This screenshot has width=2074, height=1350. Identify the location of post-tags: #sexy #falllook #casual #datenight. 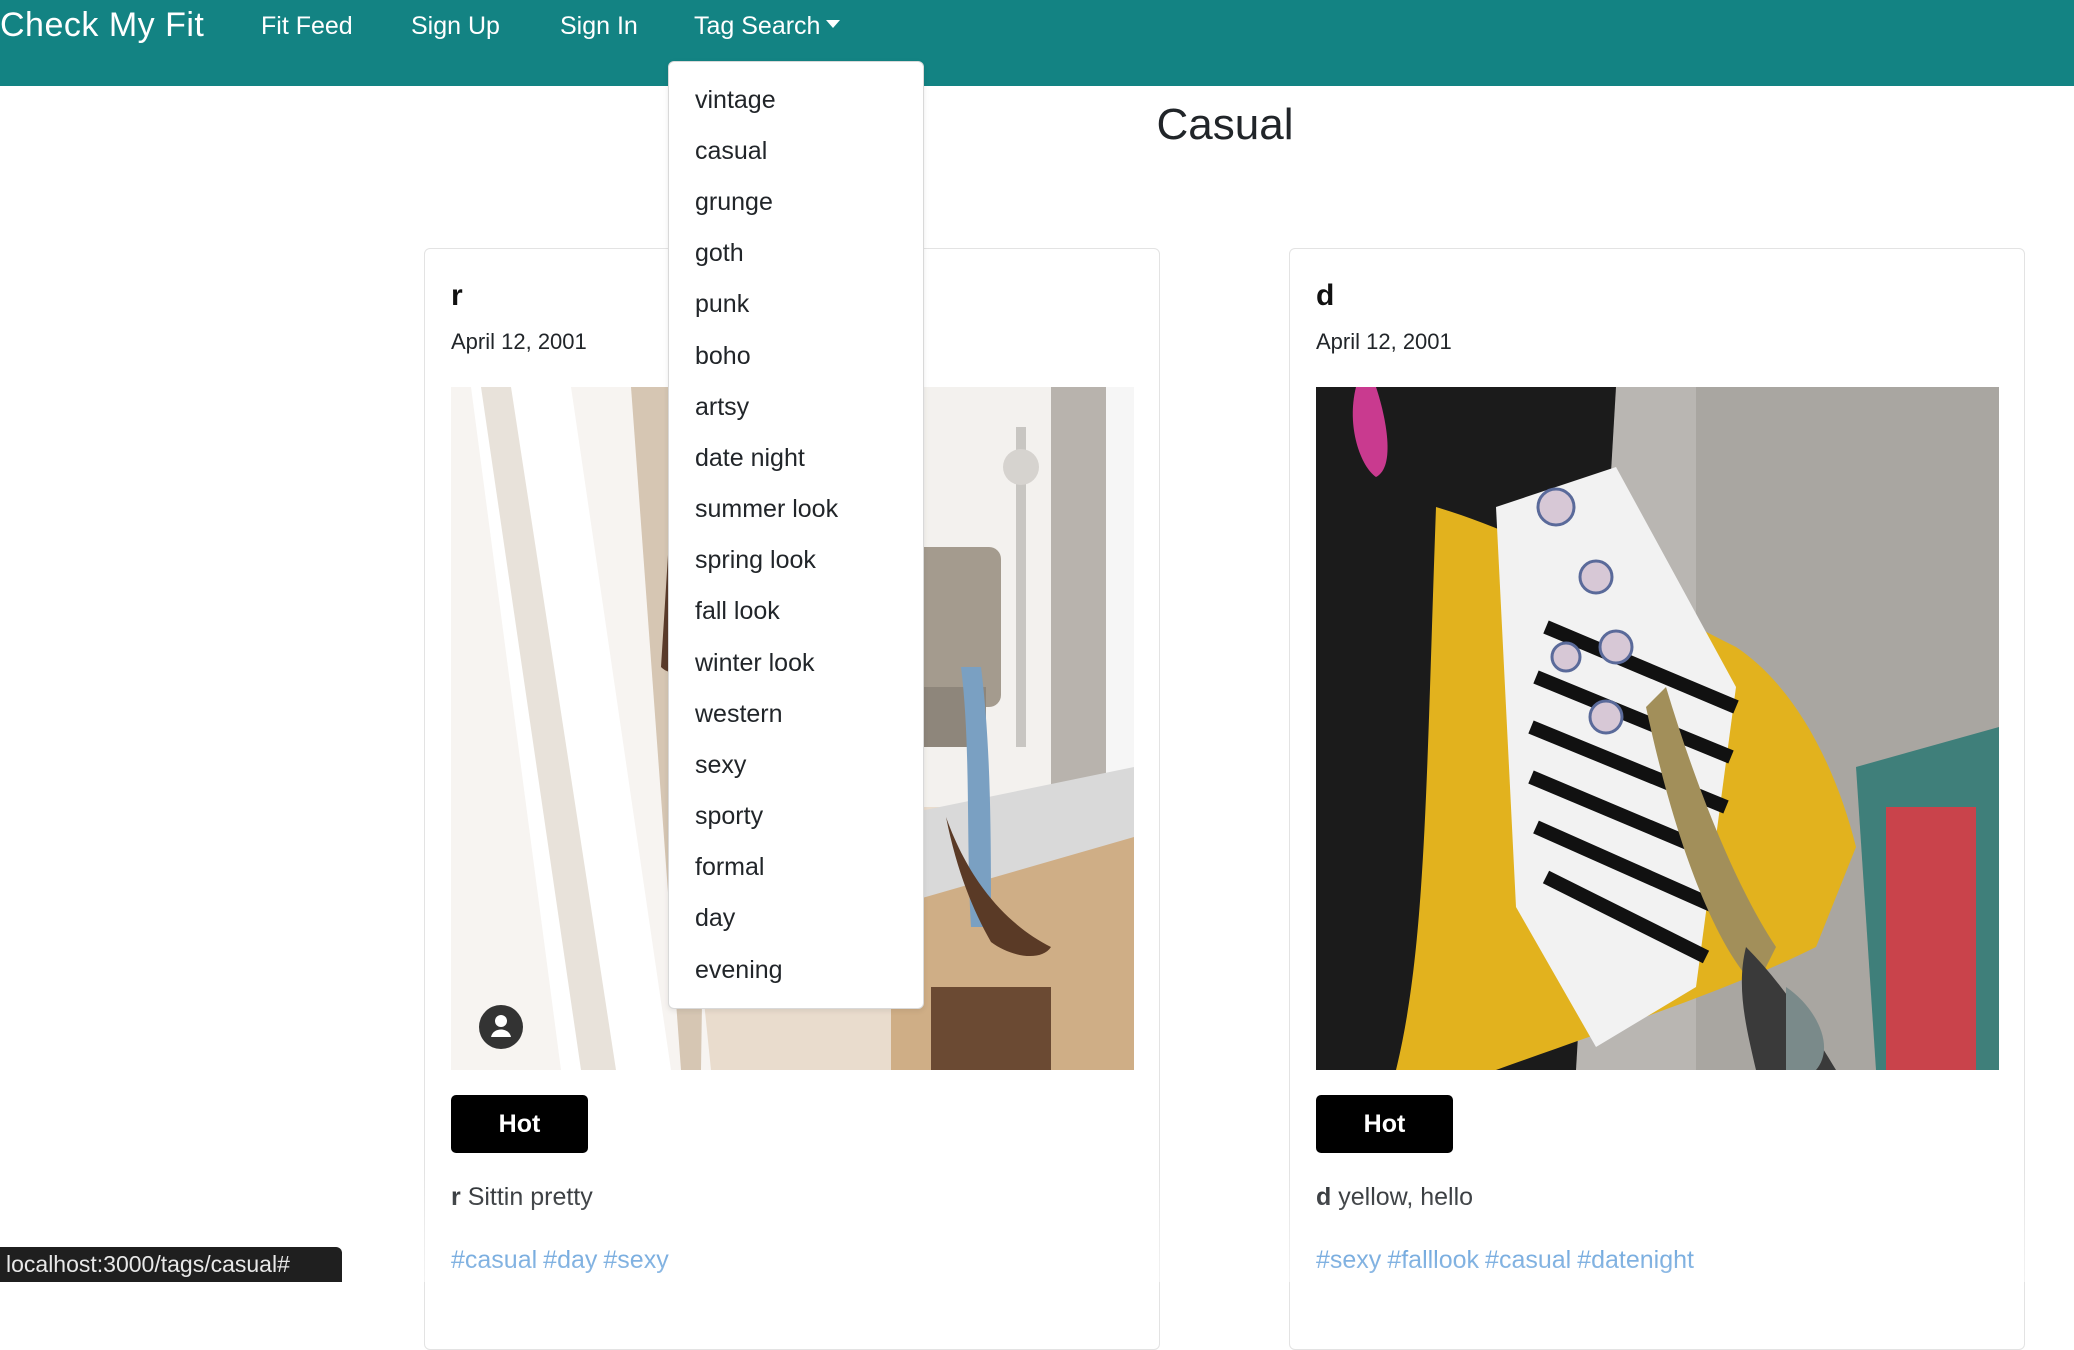
(1508, 1260).